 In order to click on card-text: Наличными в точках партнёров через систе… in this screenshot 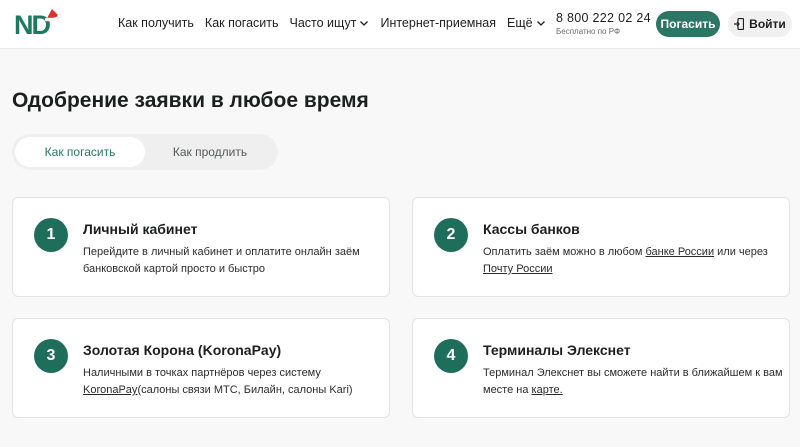, I will do `click(202, 373)`.